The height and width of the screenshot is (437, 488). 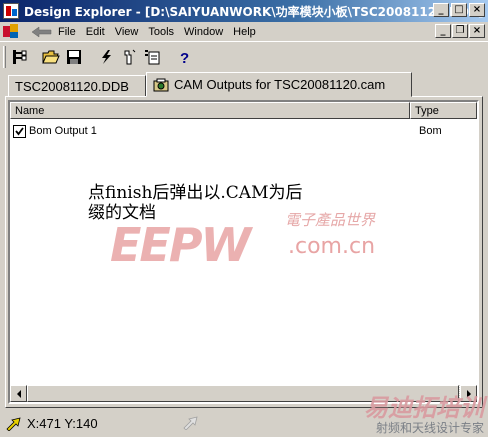 I want to click on status-bar: X:471 Y:140 易迪拓培训 射频和天线设计专家, so click(x=244, y=416).